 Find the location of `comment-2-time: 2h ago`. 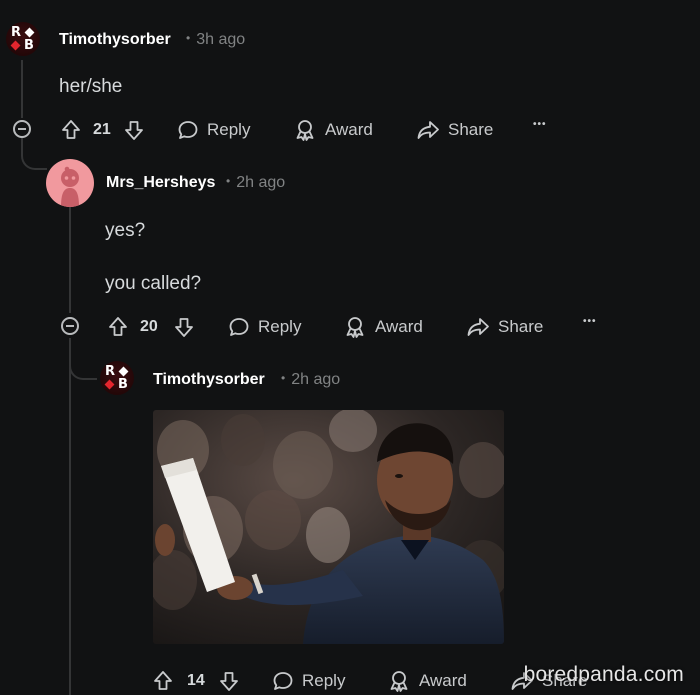

comment-2-time: 2h ago is located at coordinates (261, 182).